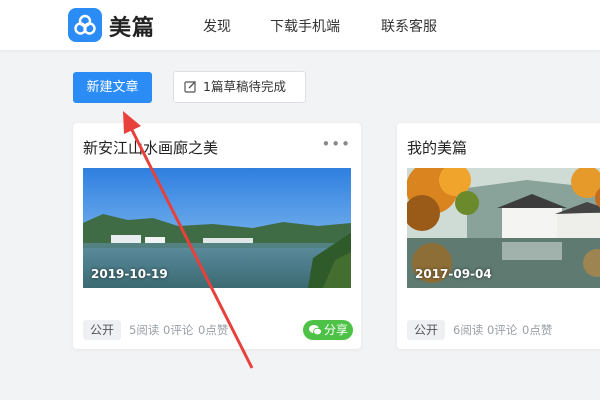 The height and width of the screenshot is (400, 600). What do you see at coordinates (437, 147) in the screenshot?
I see `article-title: 我的美篇` at bounding box center [437, 147].